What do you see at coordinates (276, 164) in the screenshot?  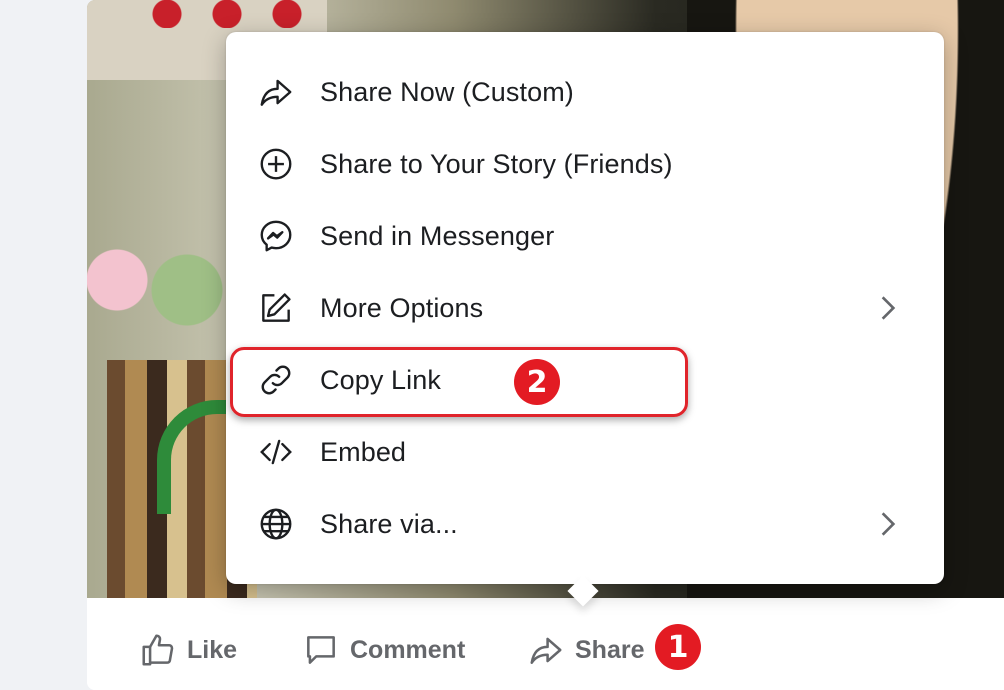 I see `plus-circle-icon` at bounding box center [276, 164].